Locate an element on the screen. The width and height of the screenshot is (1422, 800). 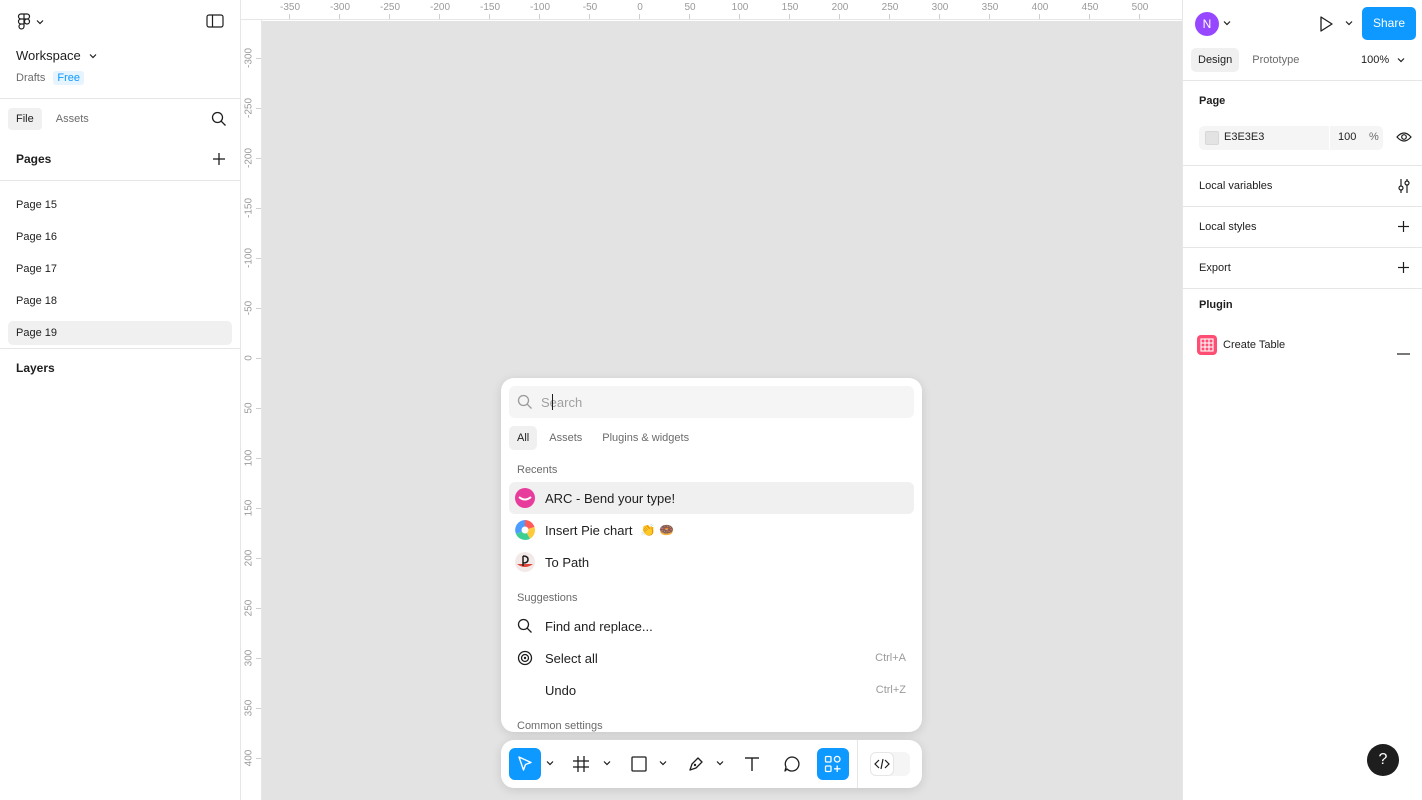
workspace-switcher: Workspace is located at coordinates (56, 55).